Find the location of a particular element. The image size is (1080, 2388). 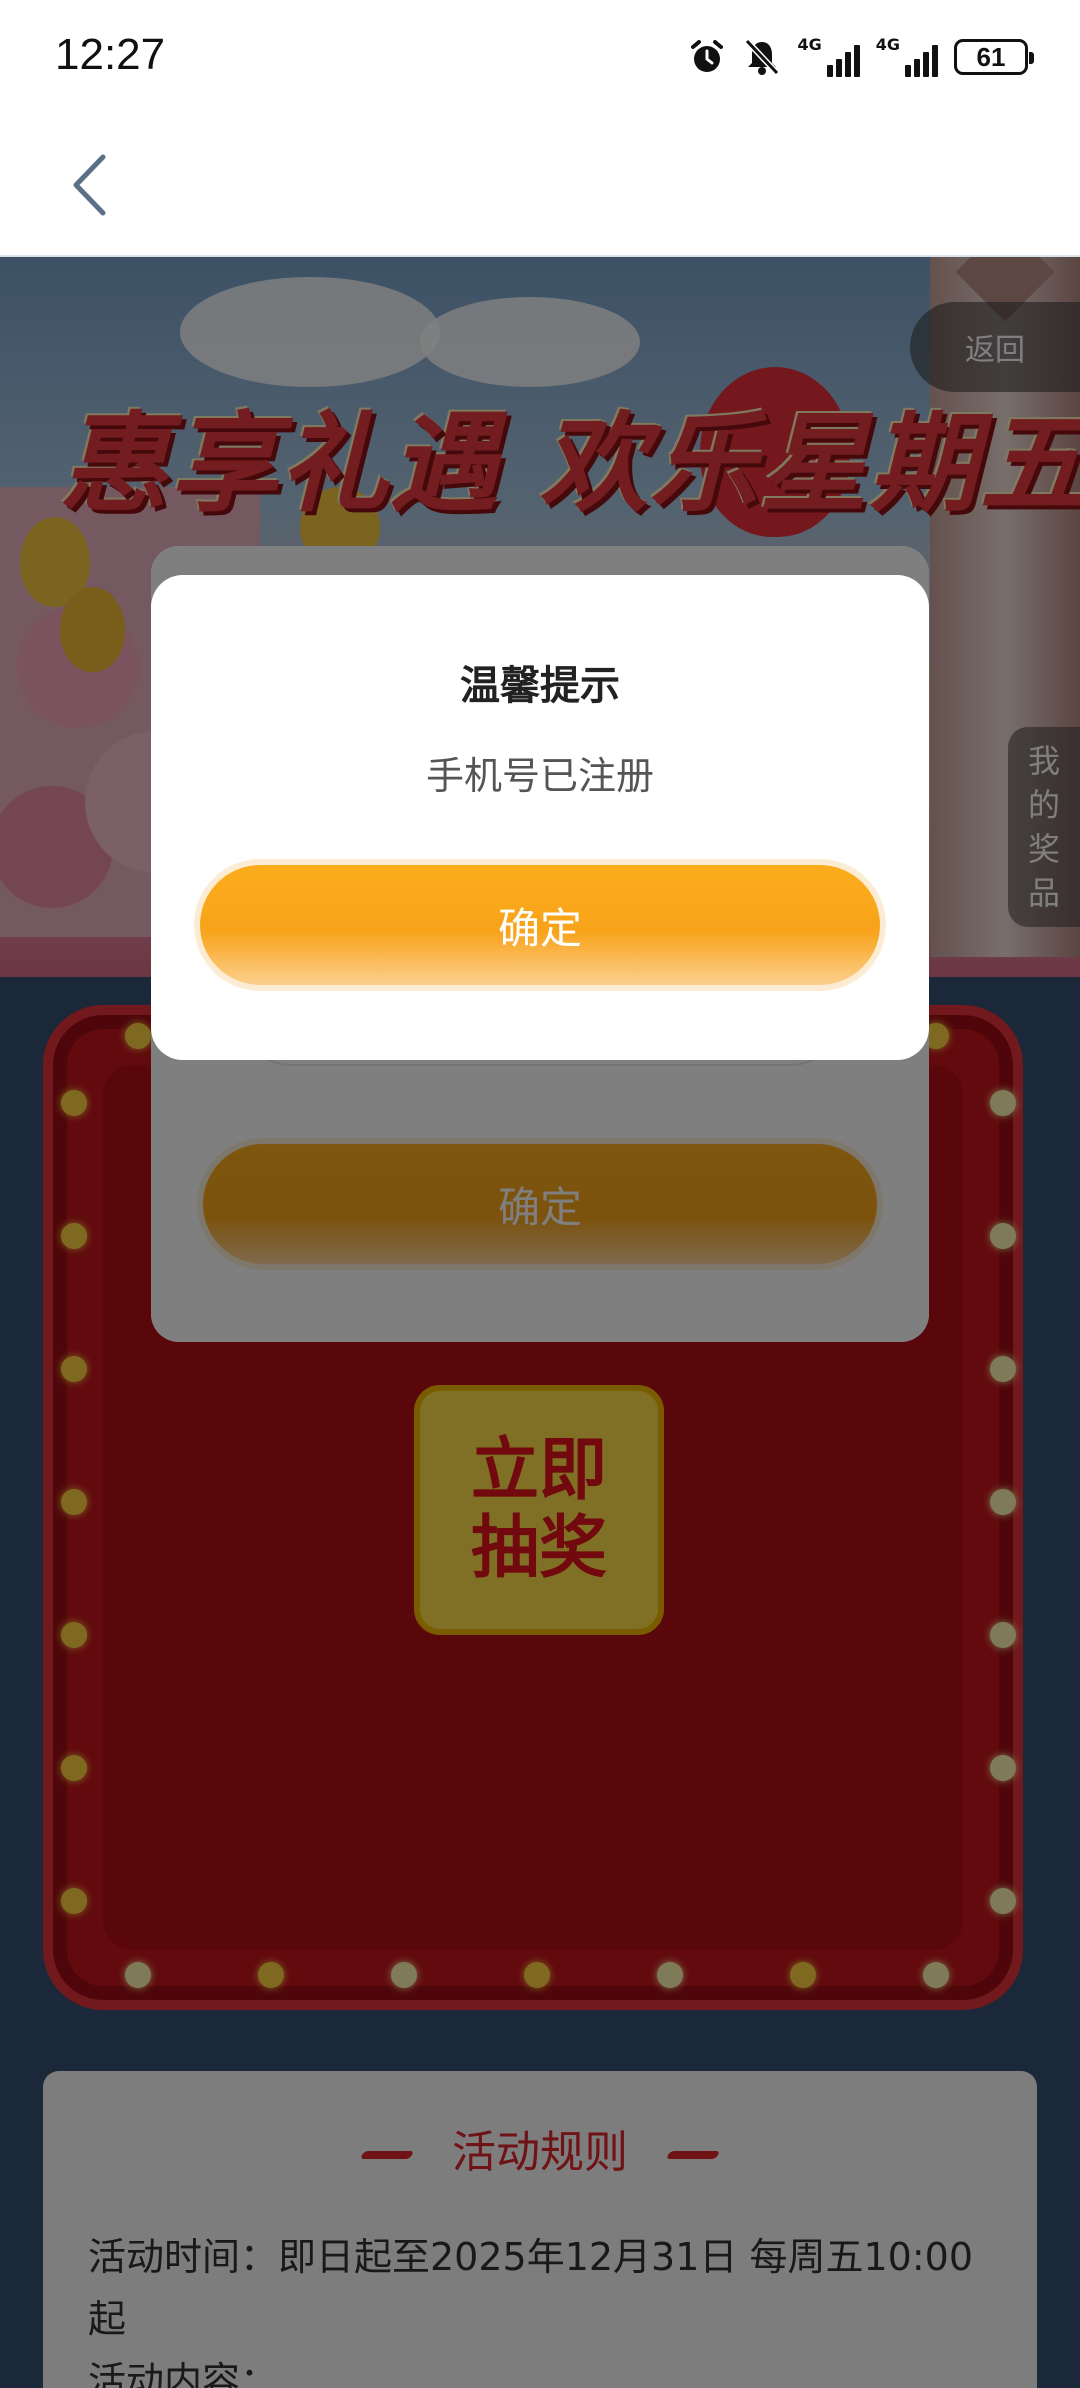

back-button is located at coordinates (90, 185).